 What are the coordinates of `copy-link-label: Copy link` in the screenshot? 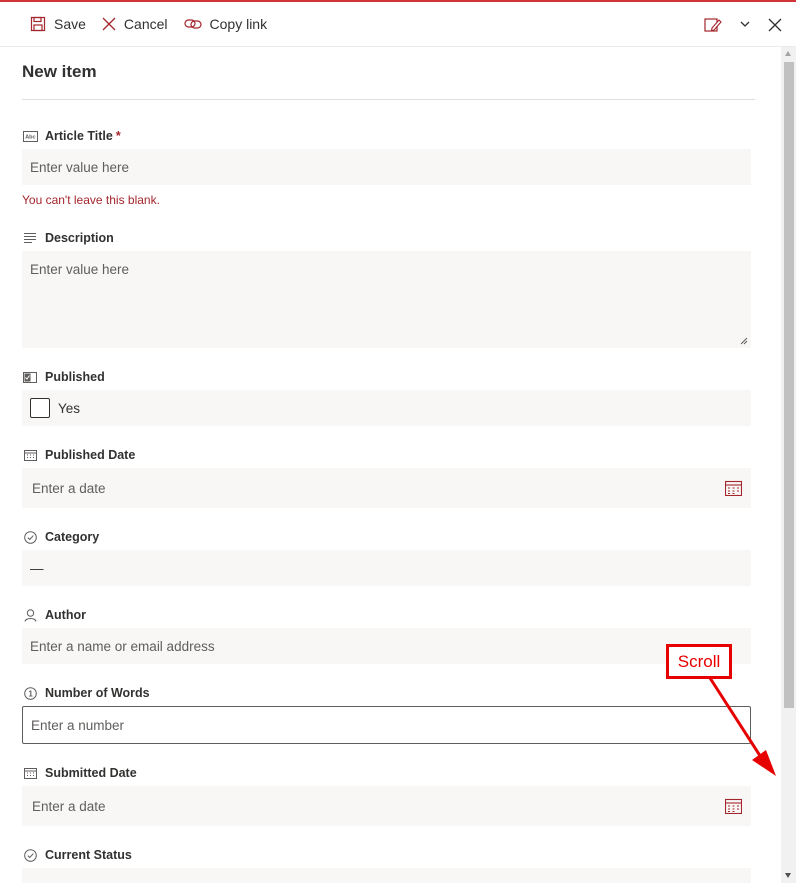 It's located at (238, 24).